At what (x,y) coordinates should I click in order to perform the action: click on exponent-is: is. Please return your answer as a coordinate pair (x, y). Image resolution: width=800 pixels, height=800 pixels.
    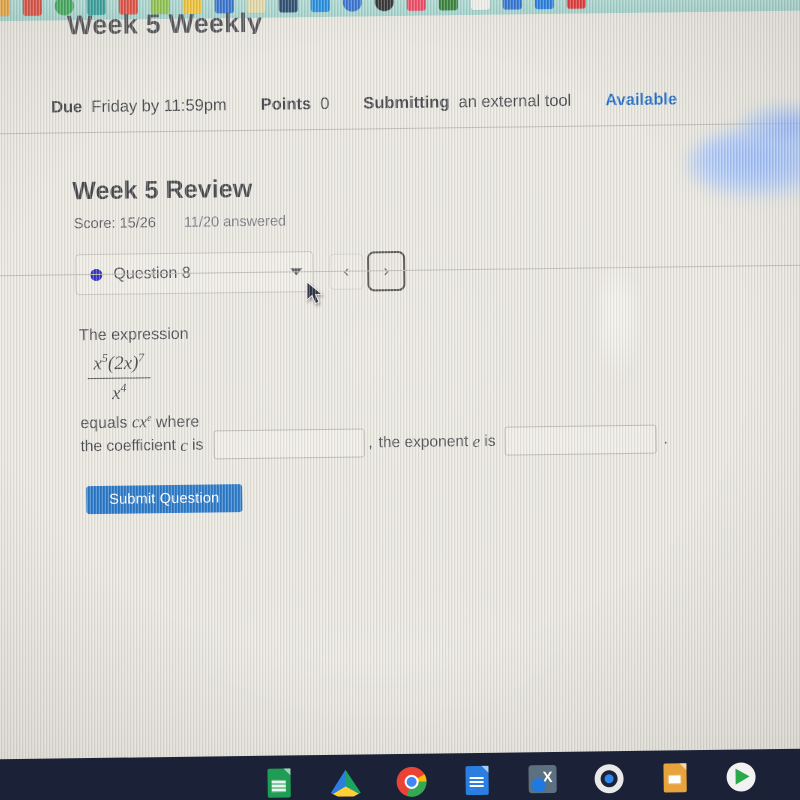
    Looking at the image, I should click on (490, 441).